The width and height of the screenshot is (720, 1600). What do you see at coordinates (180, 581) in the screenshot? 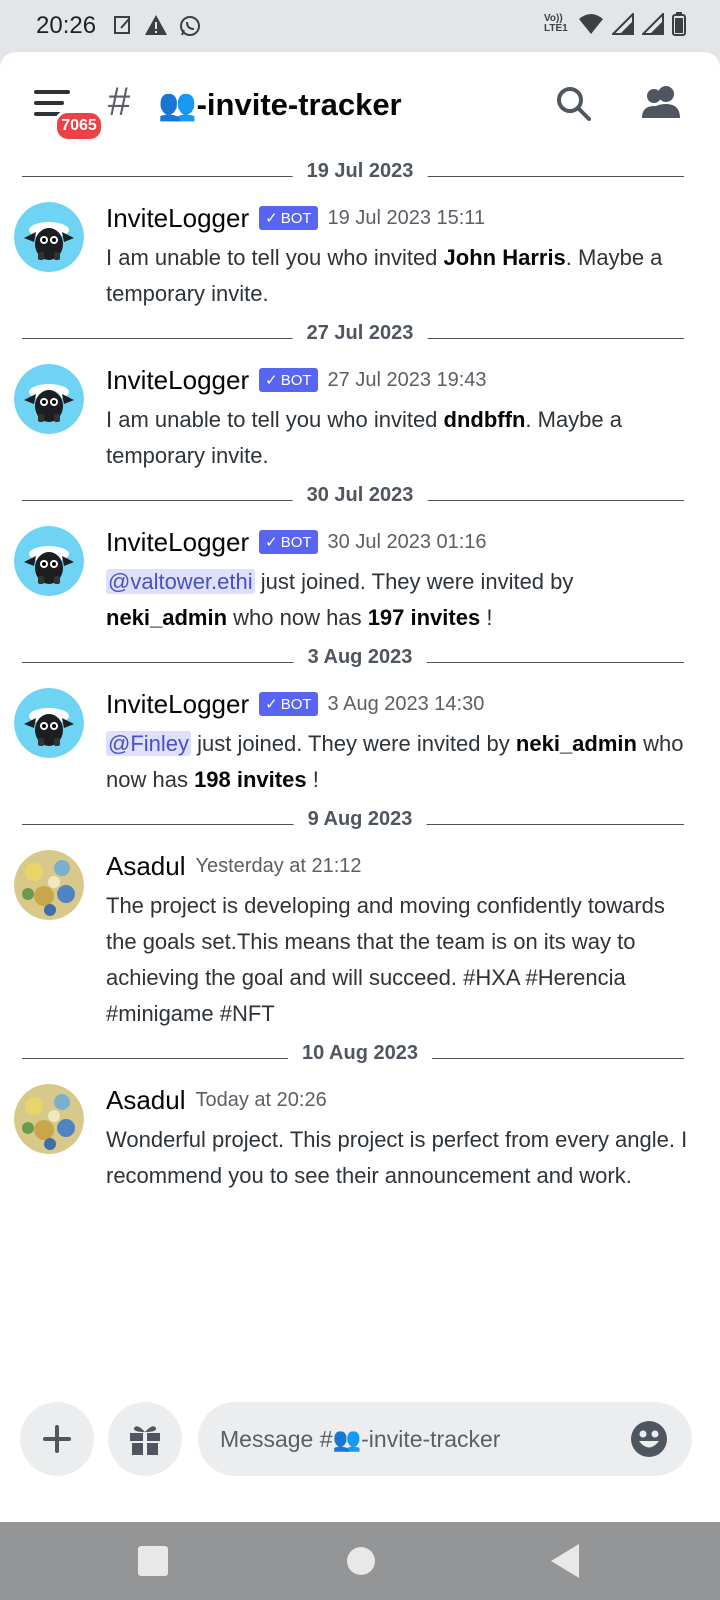
I see `user-mention: @valtower.ethi` at bounding box center [180, 581].